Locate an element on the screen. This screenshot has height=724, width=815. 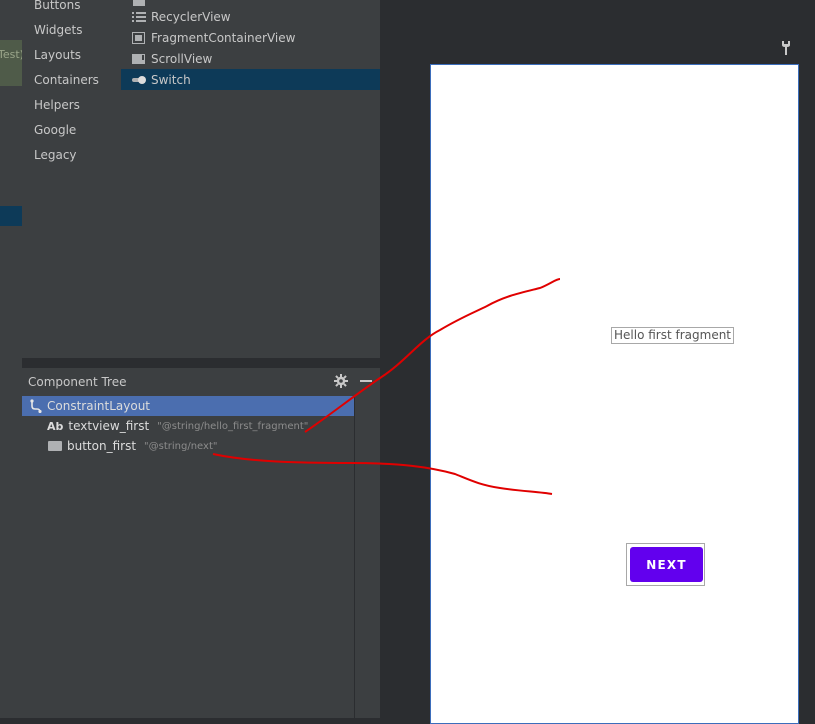
palette-item-recyclerview: RecyclerView is located at coordinates (250, 16).